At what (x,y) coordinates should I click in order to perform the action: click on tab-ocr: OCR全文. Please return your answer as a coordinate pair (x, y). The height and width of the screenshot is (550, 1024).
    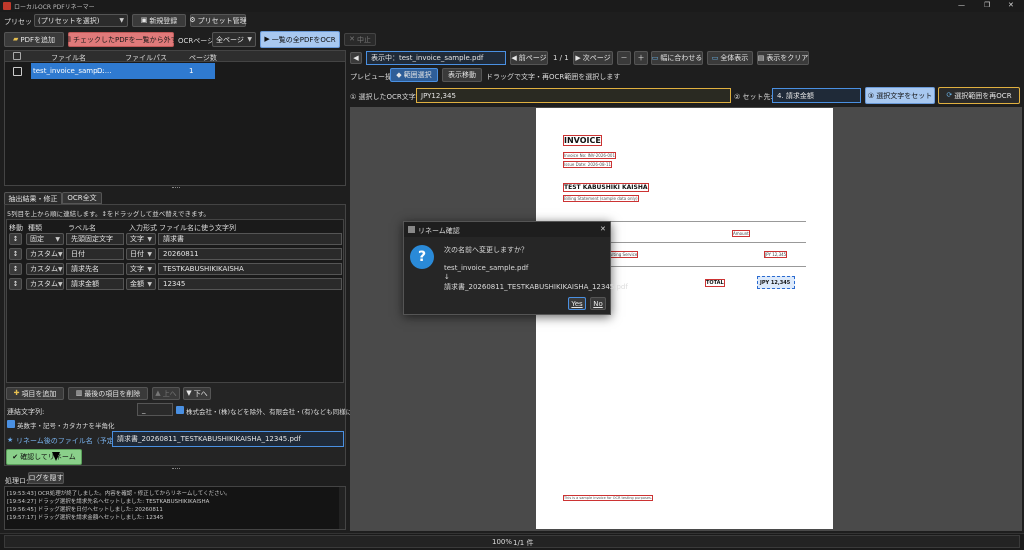
    Looking at the image, I should click on (82, 198).